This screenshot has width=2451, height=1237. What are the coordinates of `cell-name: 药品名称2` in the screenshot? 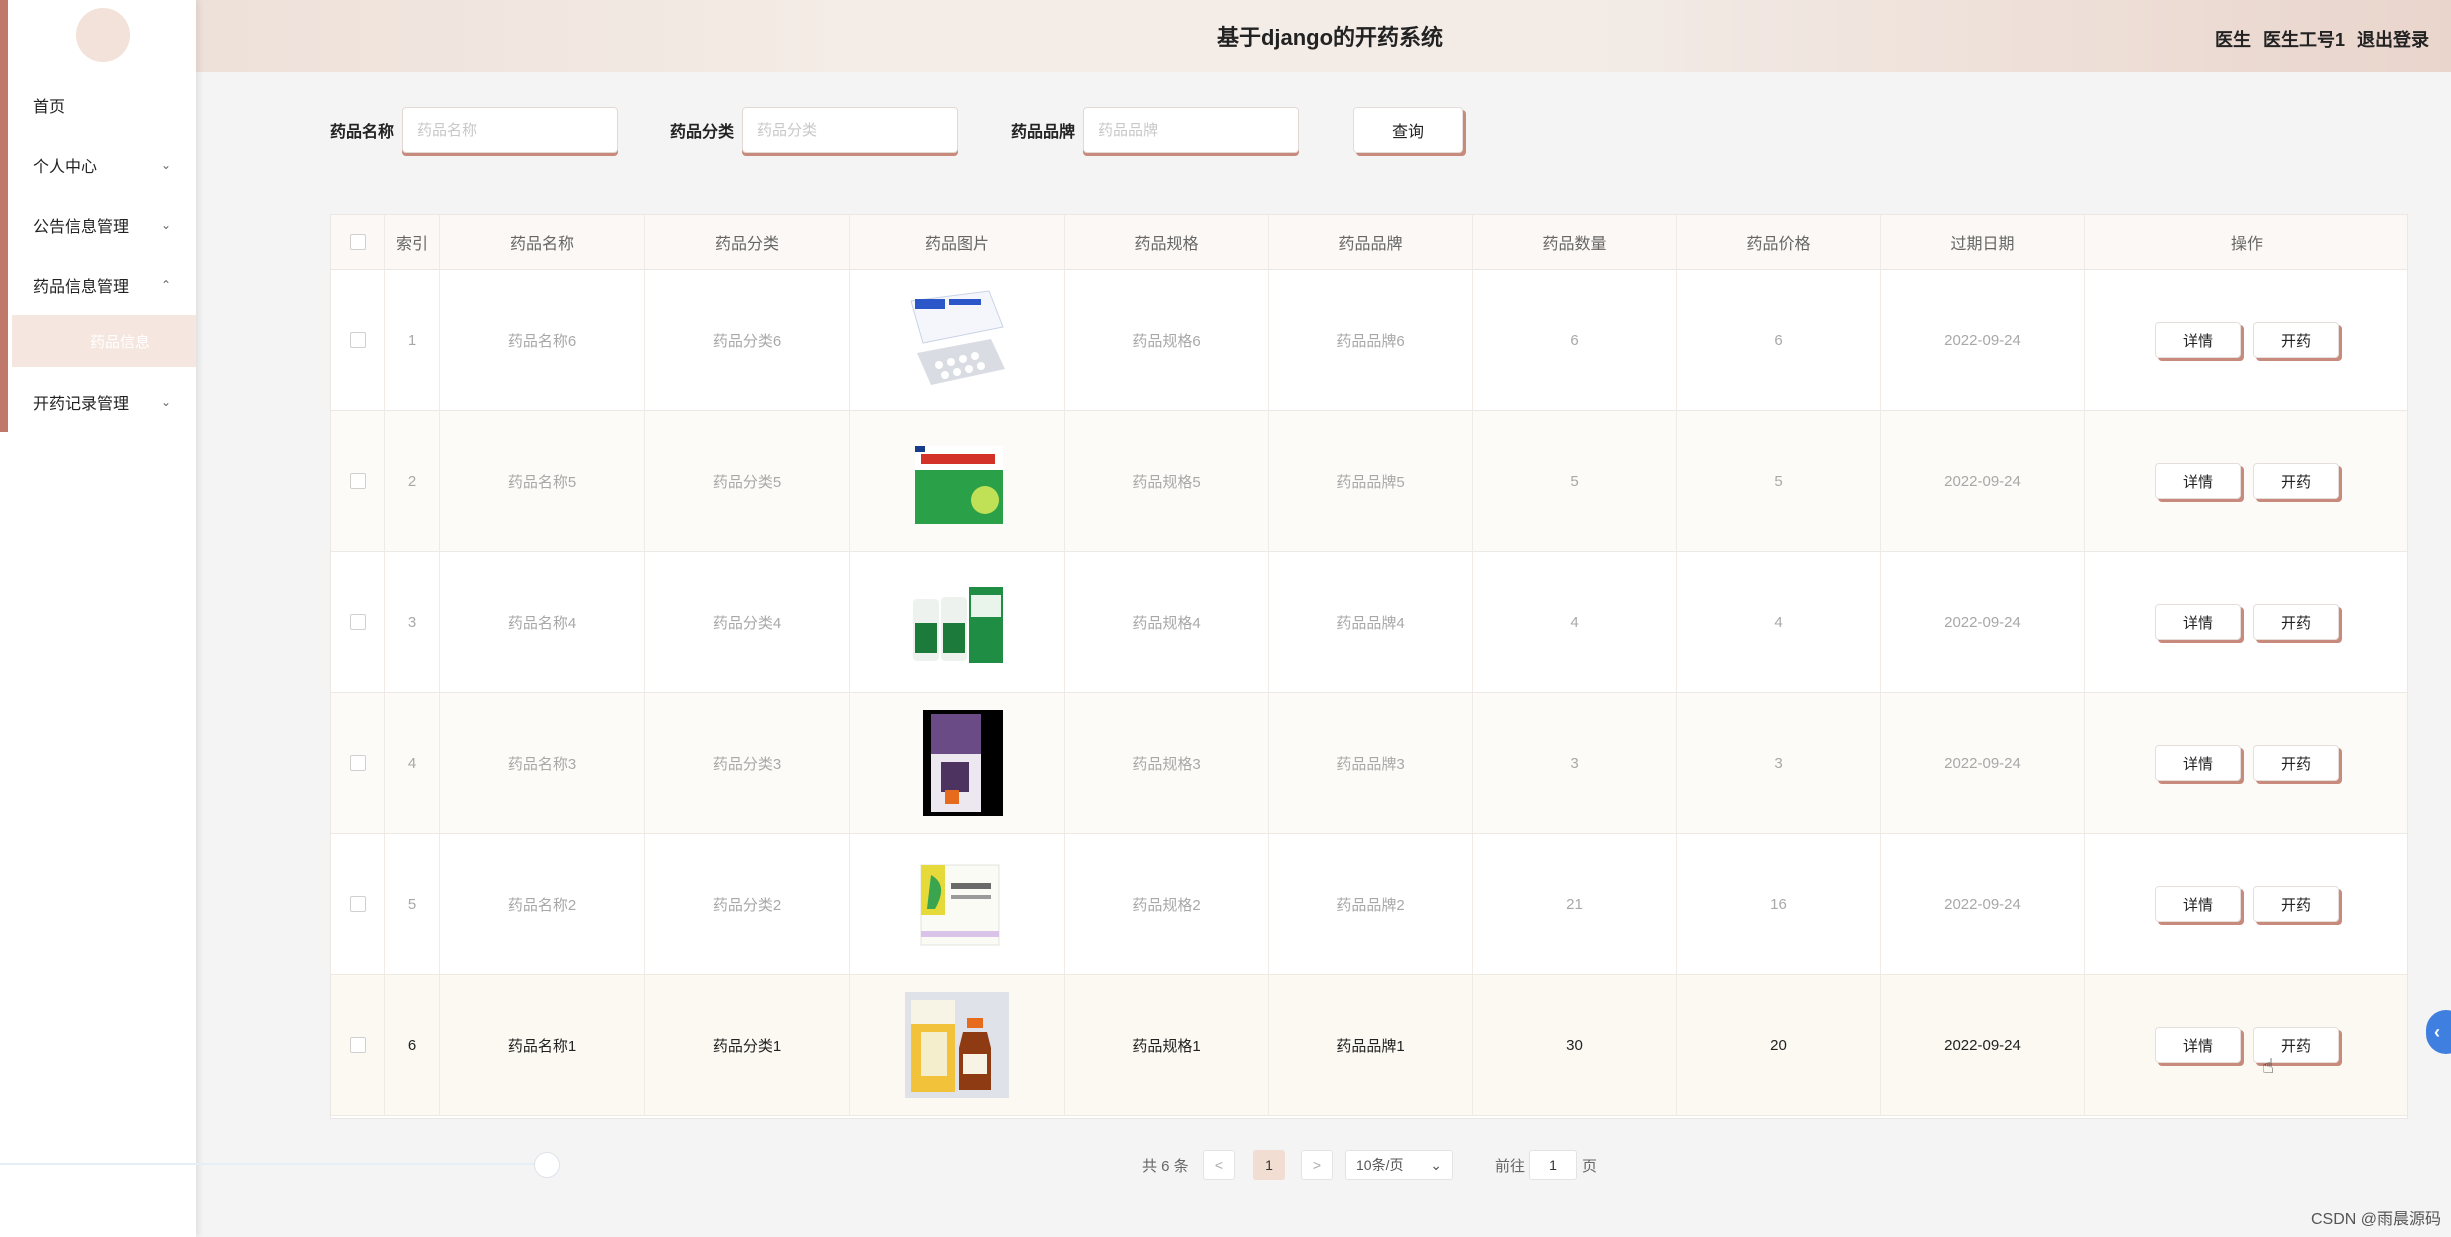 It's located at (542, 904).